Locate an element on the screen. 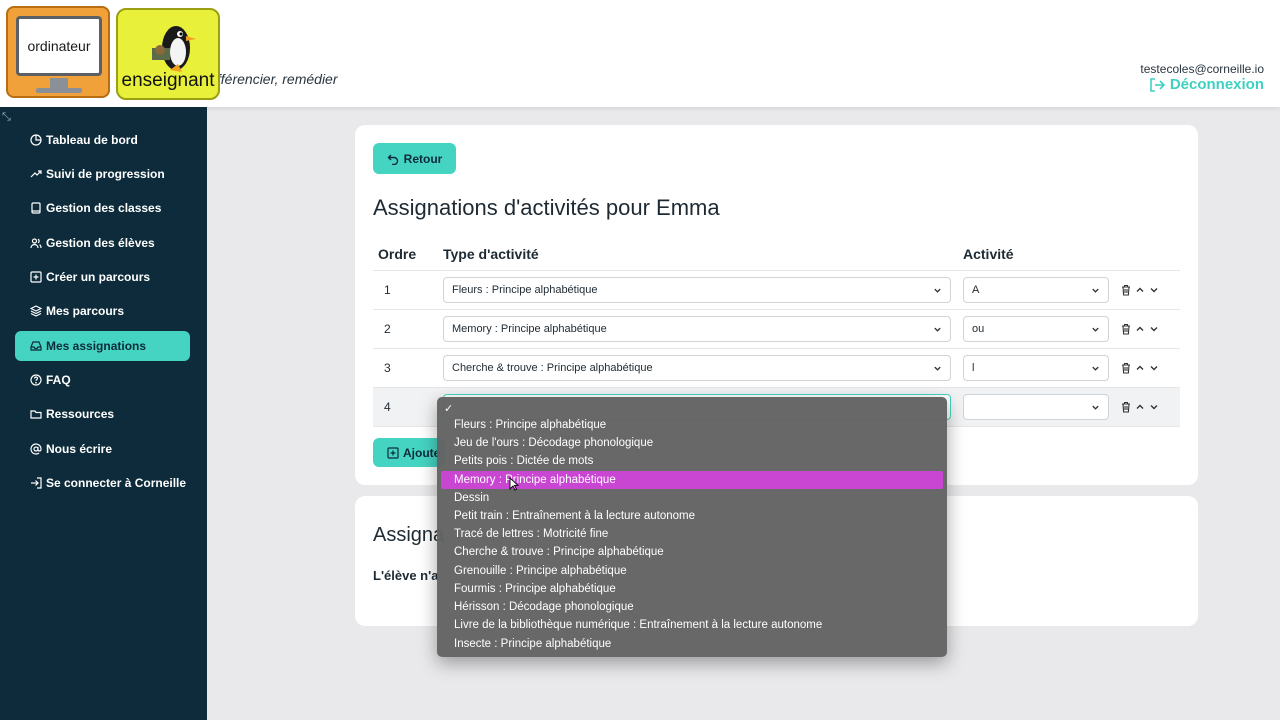  add-label: Ajoute is located at coordinates (422, 452).